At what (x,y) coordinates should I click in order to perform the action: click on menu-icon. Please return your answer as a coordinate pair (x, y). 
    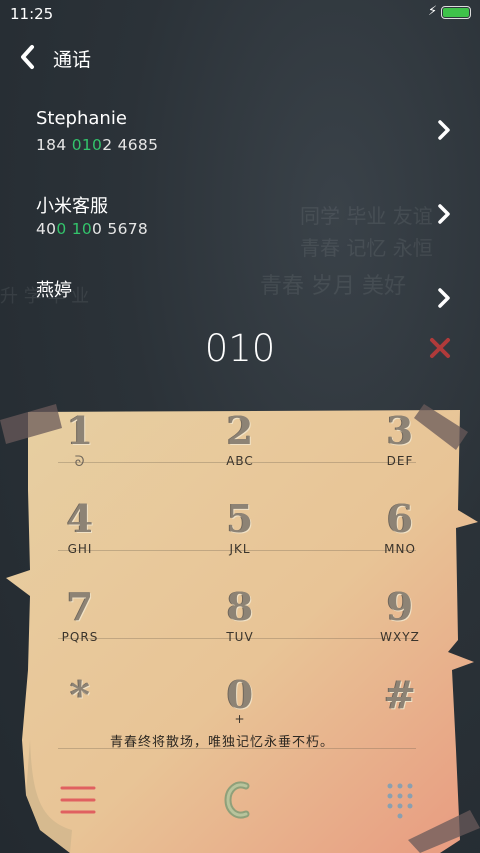
    Looking at the image, I should click on (78, 800).